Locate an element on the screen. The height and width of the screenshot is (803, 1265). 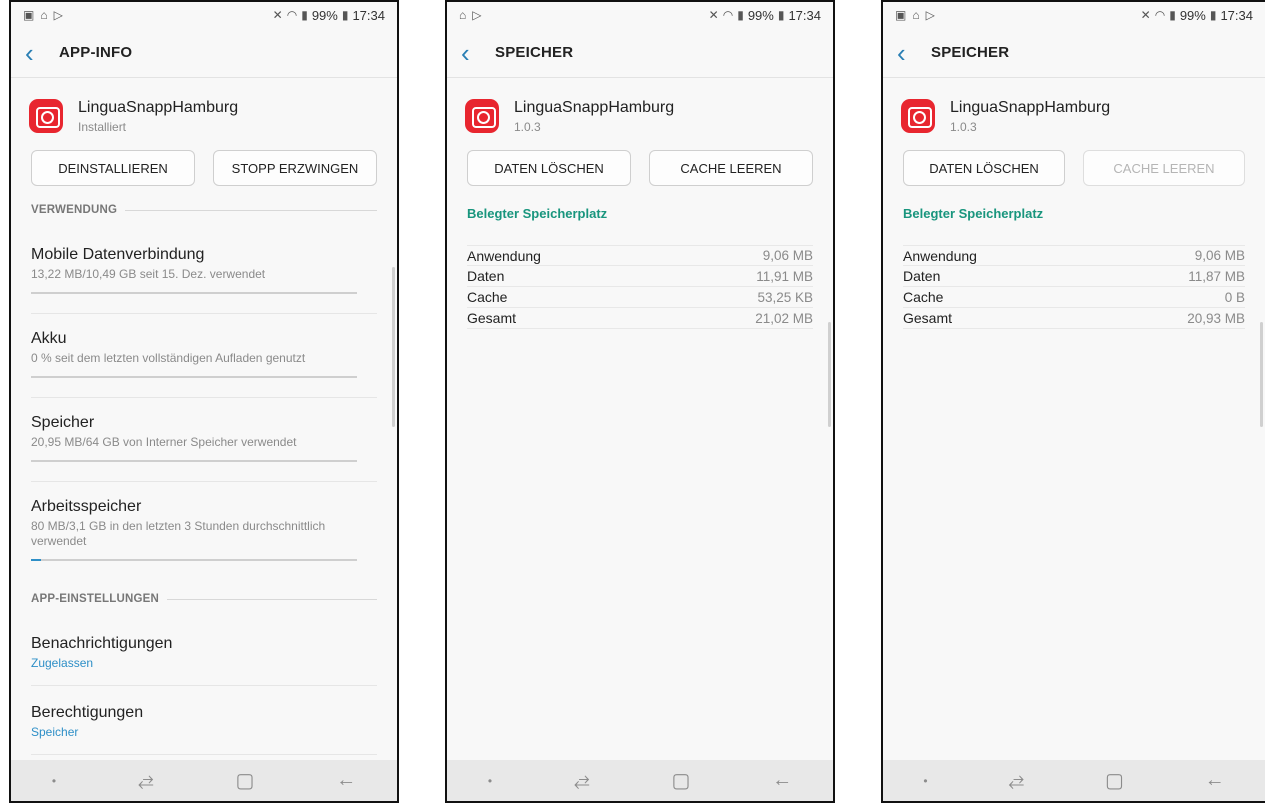
section-header-usage: VERWENDUNG is located at coordinates (204, 210).